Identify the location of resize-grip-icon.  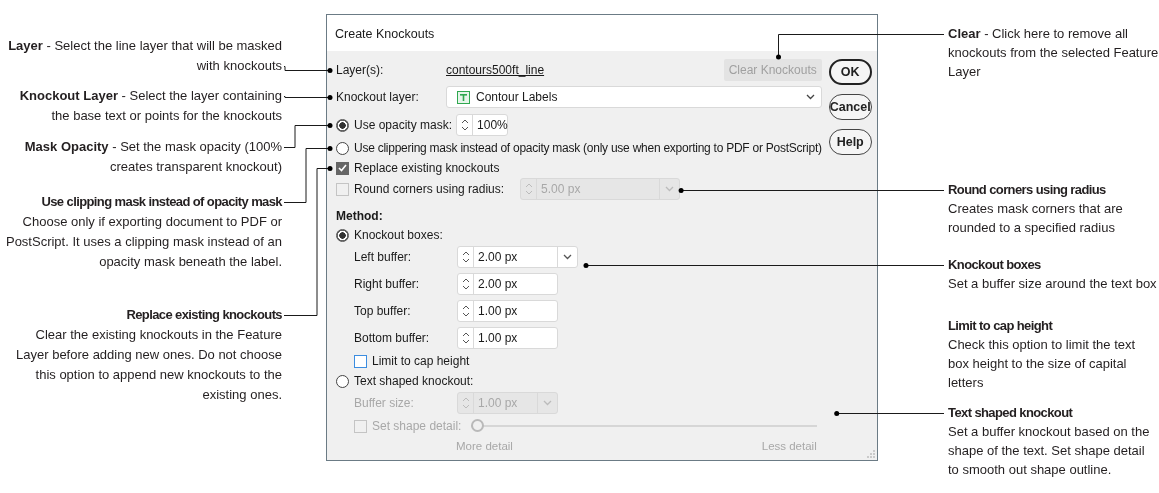
(871, 454).